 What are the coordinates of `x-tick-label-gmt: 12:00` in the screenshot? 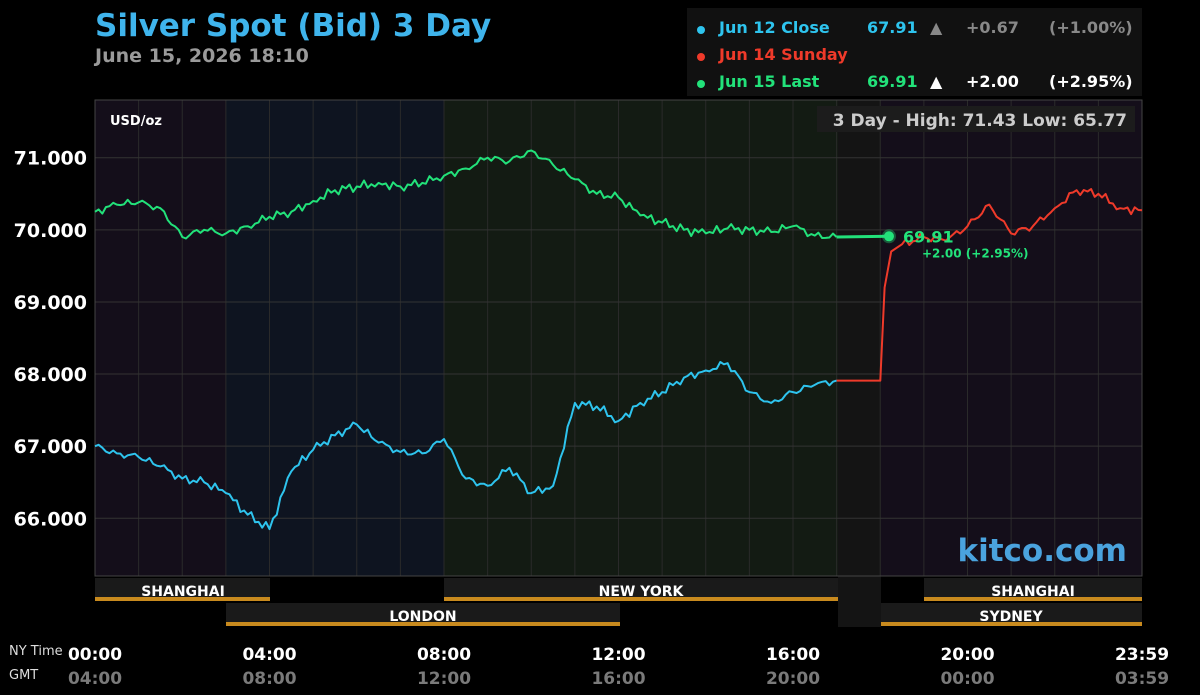 It's located at (444, 679).